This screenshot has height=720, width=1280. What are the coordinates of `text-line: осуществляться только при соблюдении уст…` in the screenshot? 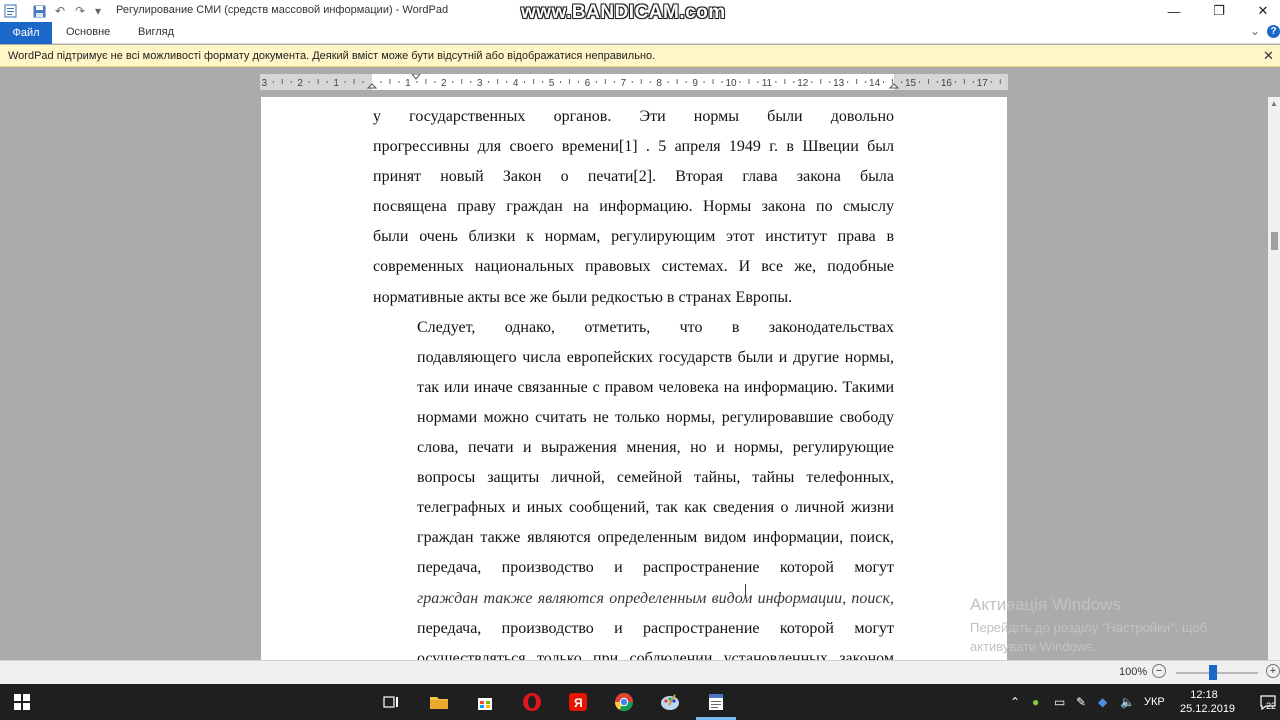 It's located at (655, 654).